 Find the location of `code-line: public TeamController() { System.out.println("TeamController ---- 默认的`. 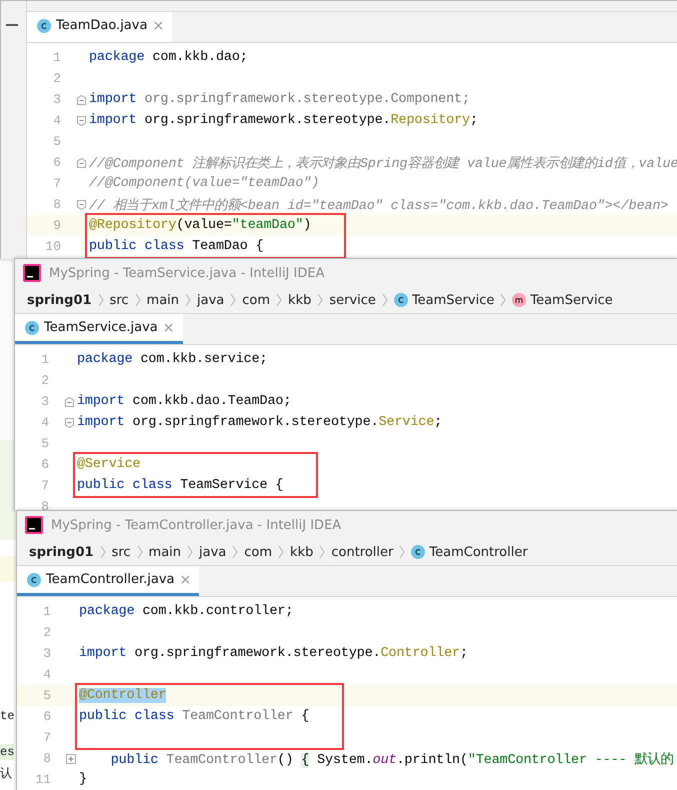

code-line: public TeamController() { System.out.println("TeamController ---- 默认的 is located at coordinates (392, 759).